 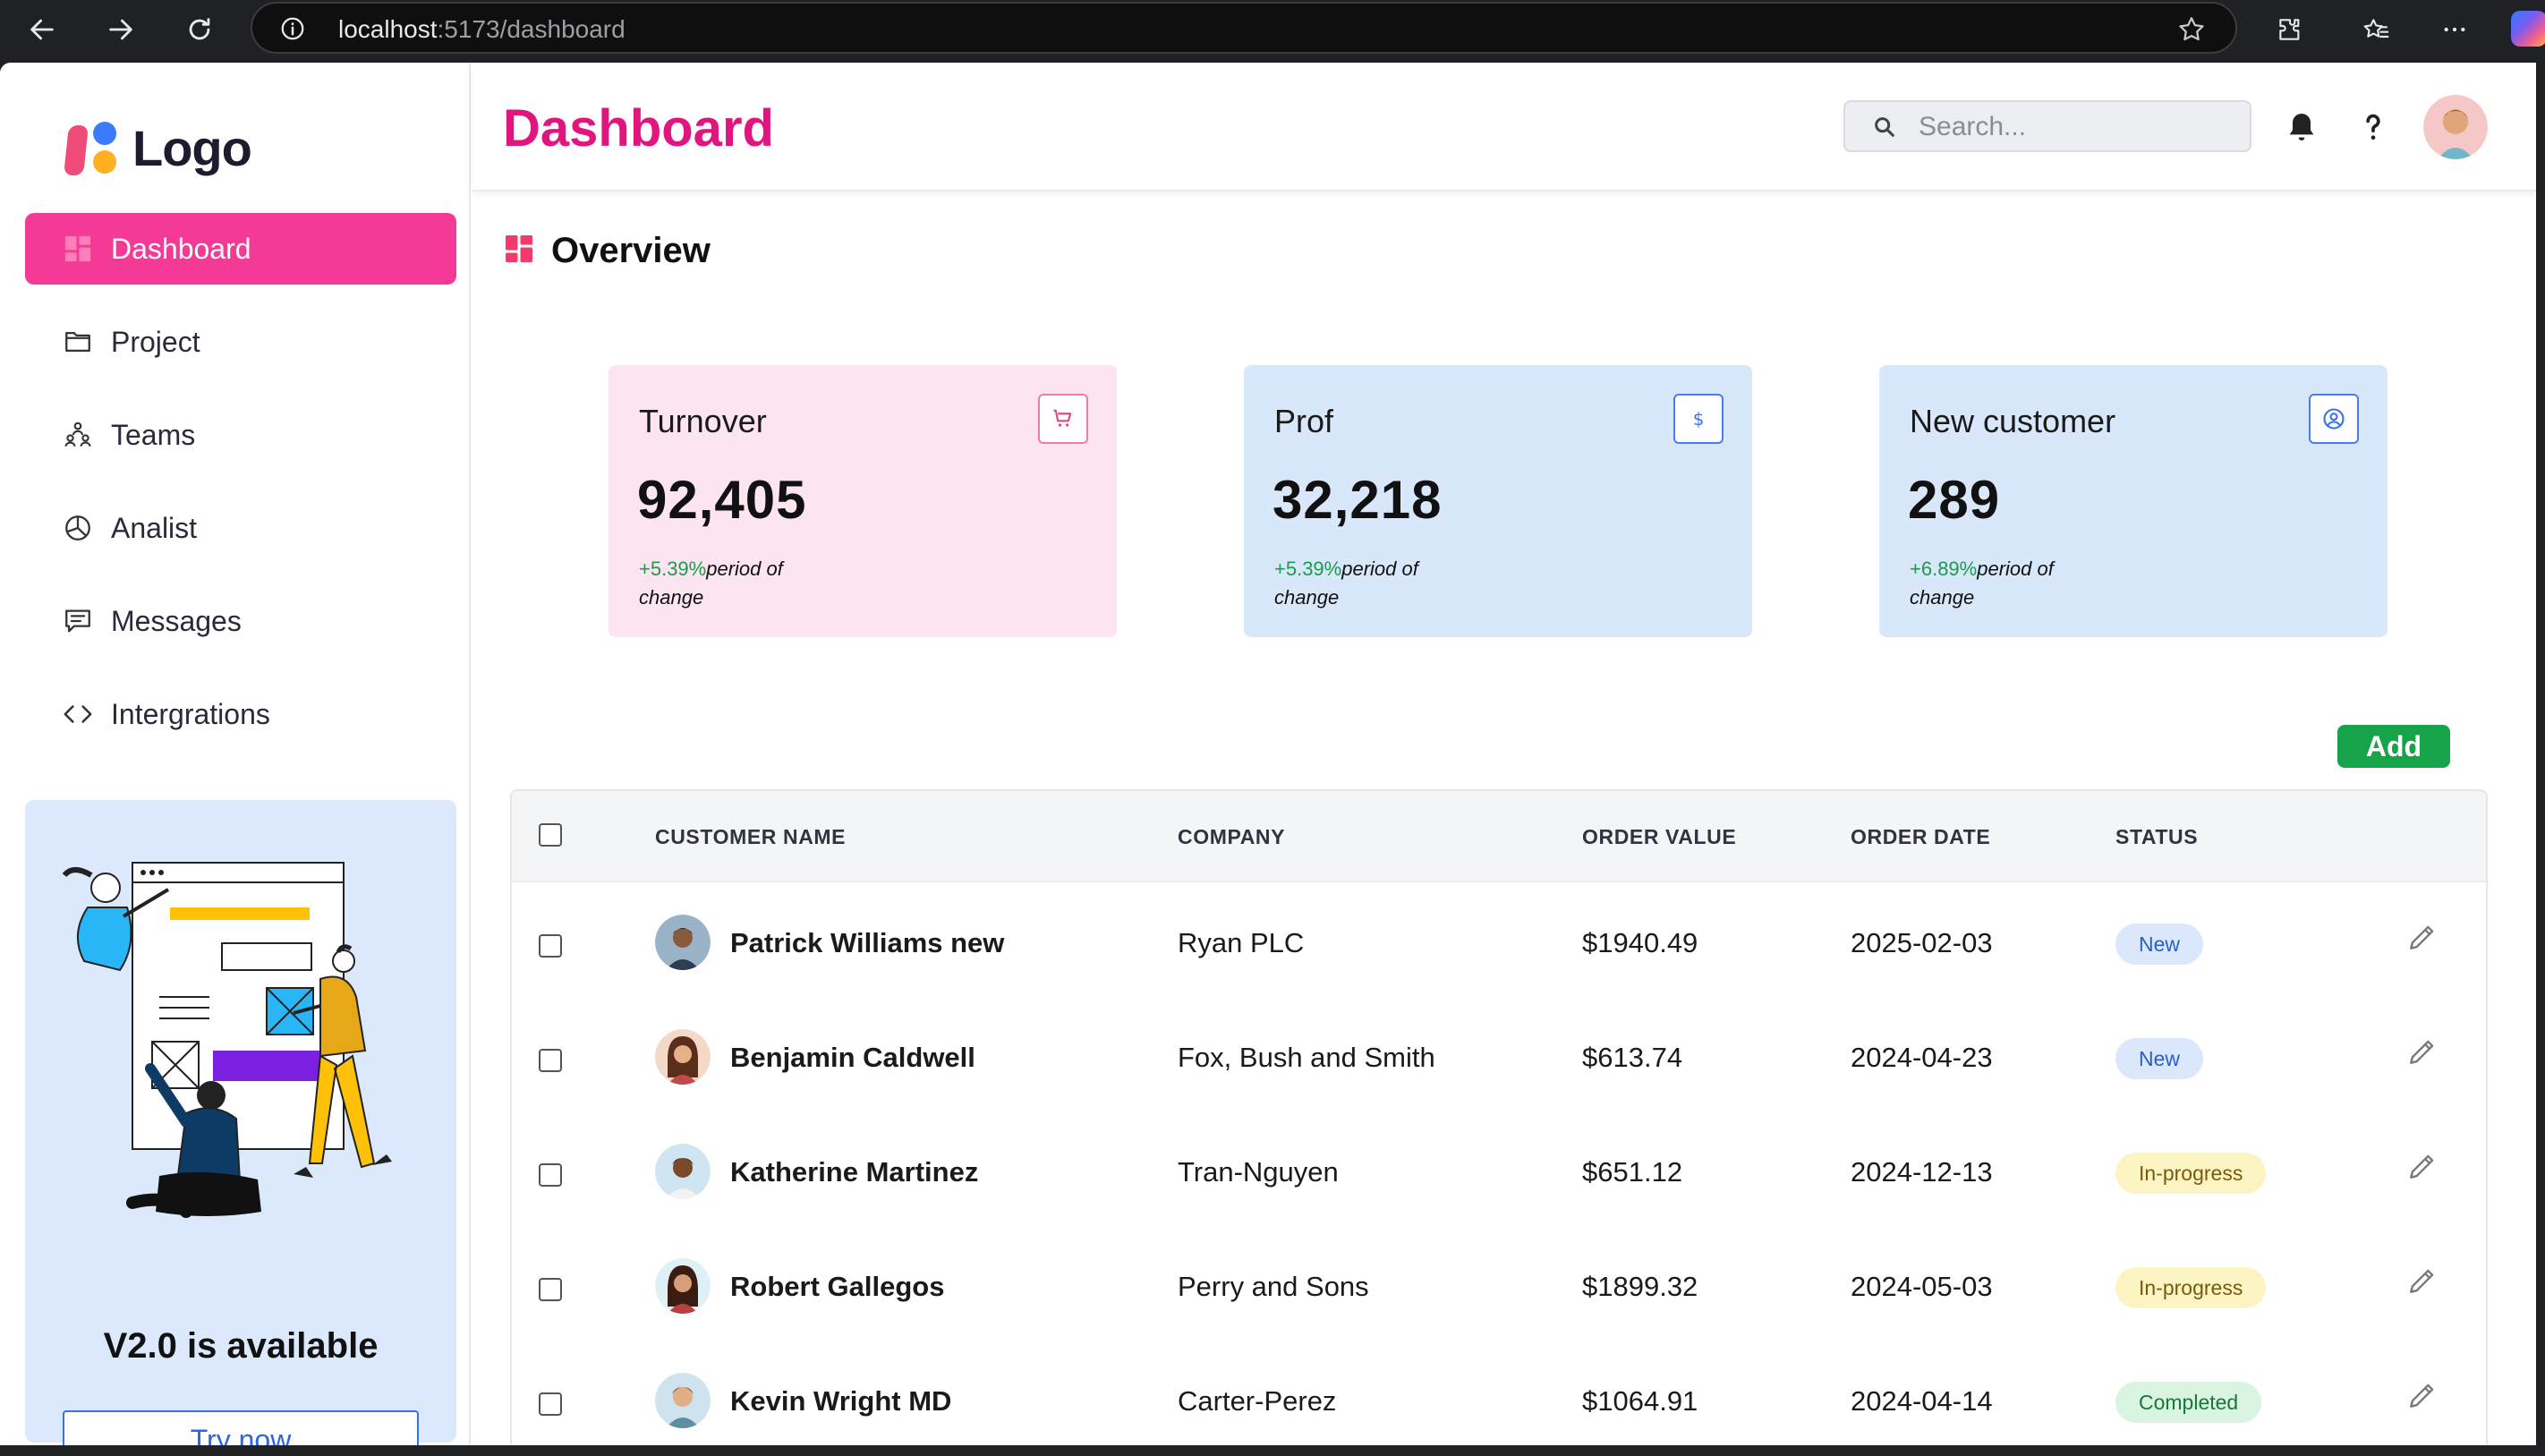 What do you see at coordinates (155, 342) in the screenshot?
I see `sidebar-item-label: Project` at bounding box center [155, 342].